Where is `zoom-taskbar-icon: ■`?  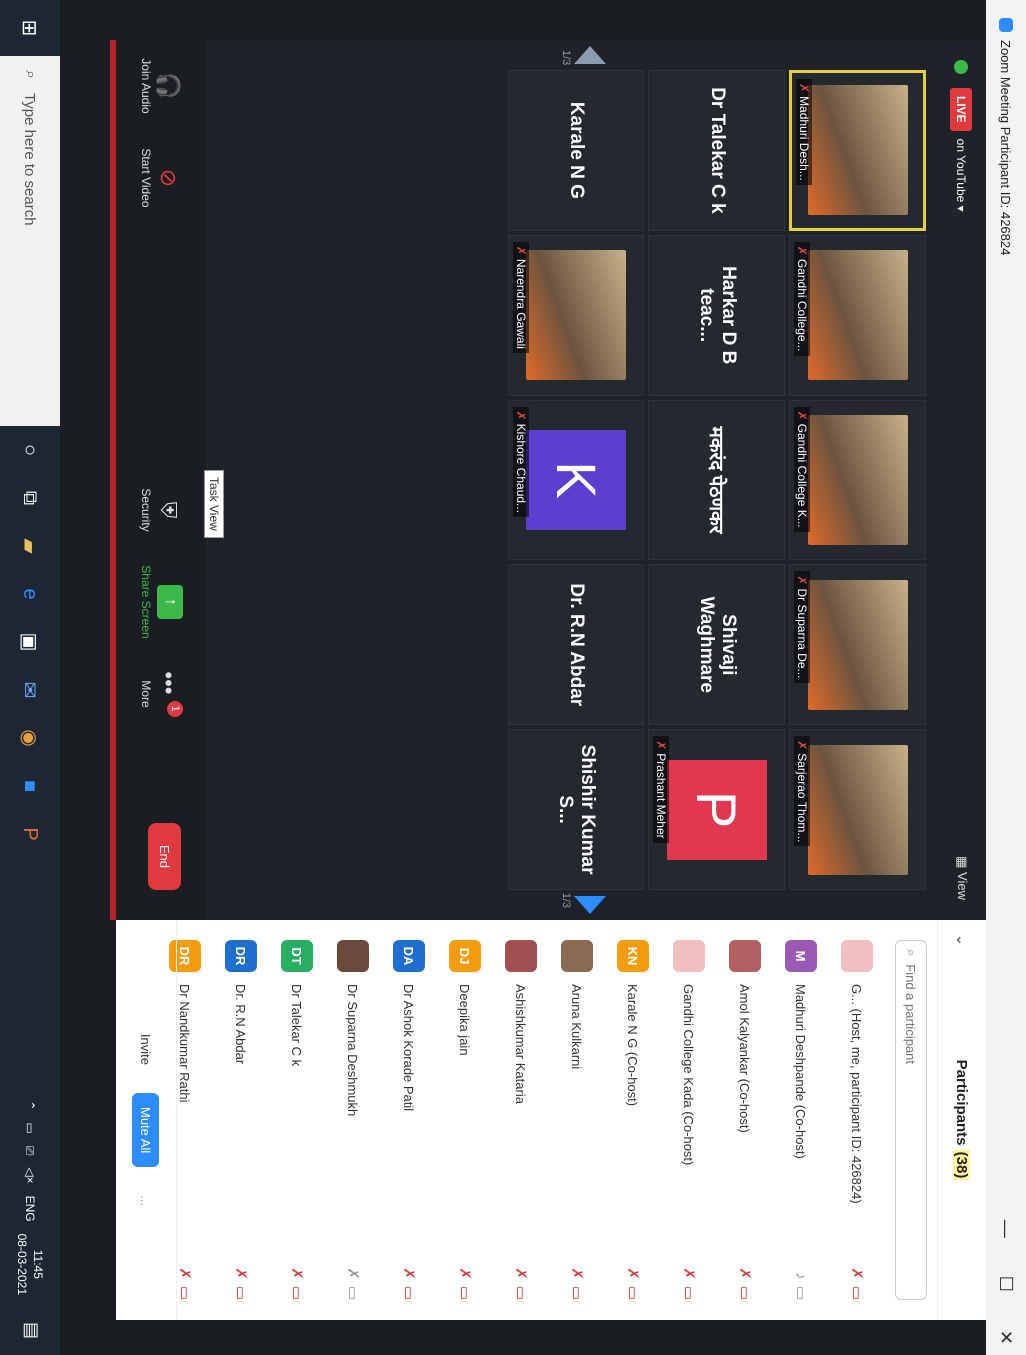
zoom-taskbar-icon: ■ is located at coordinates (30, 786).